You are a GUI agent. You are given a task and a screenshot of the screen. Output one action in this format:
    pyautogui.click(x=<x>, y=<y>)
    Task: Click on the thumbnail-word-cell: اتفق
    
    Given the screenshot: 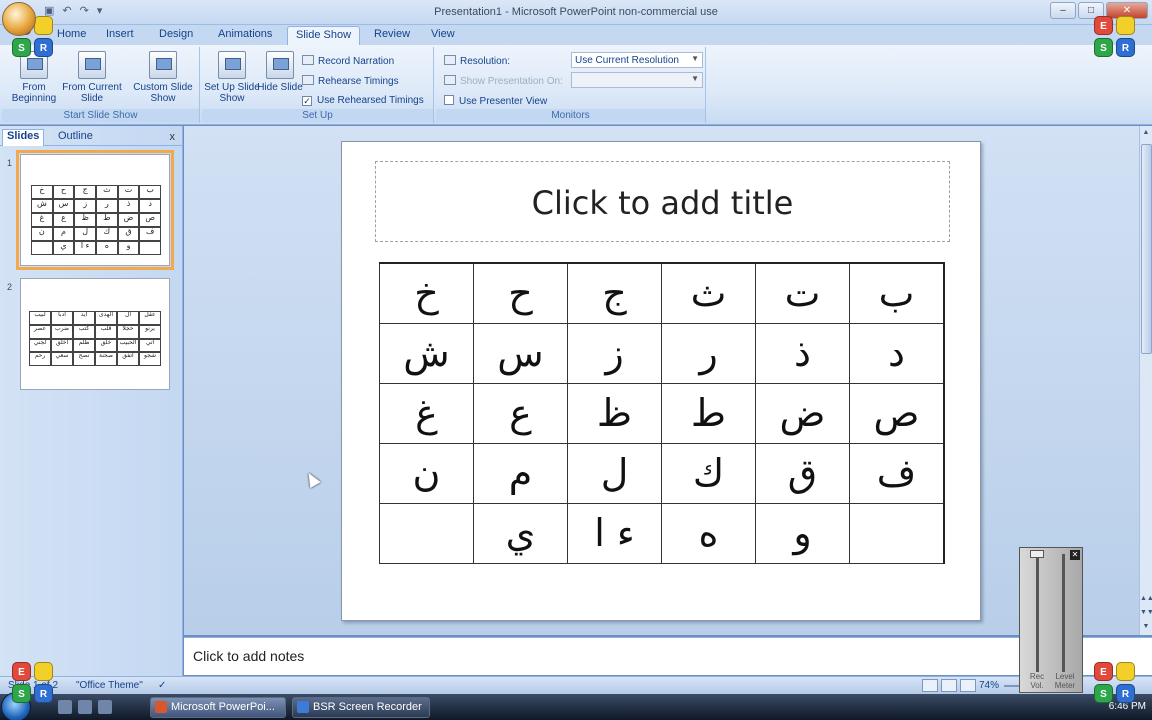 What is the action you would take?
    pyautogui.click(x=128, y=359)
    